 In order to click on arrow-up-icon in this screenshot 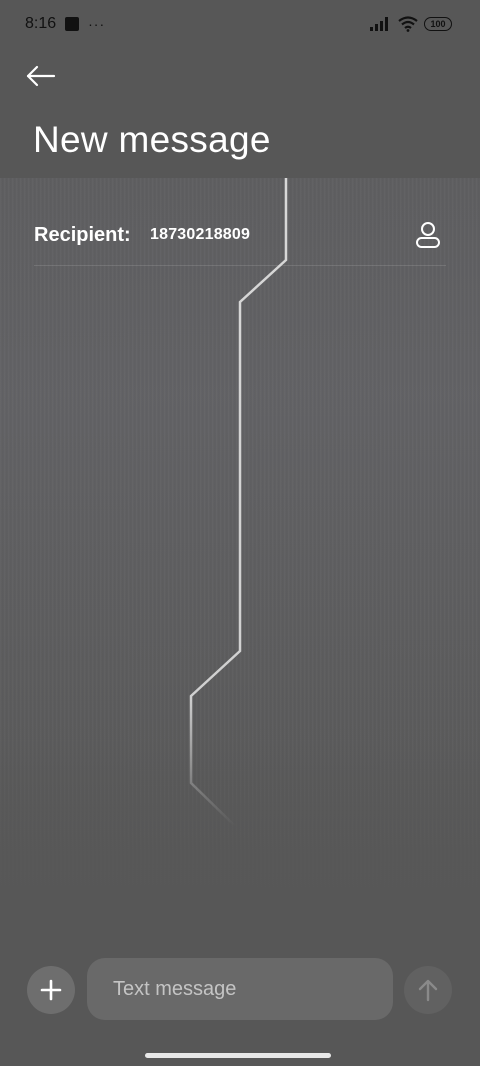, I will do `click(428, 990)`.